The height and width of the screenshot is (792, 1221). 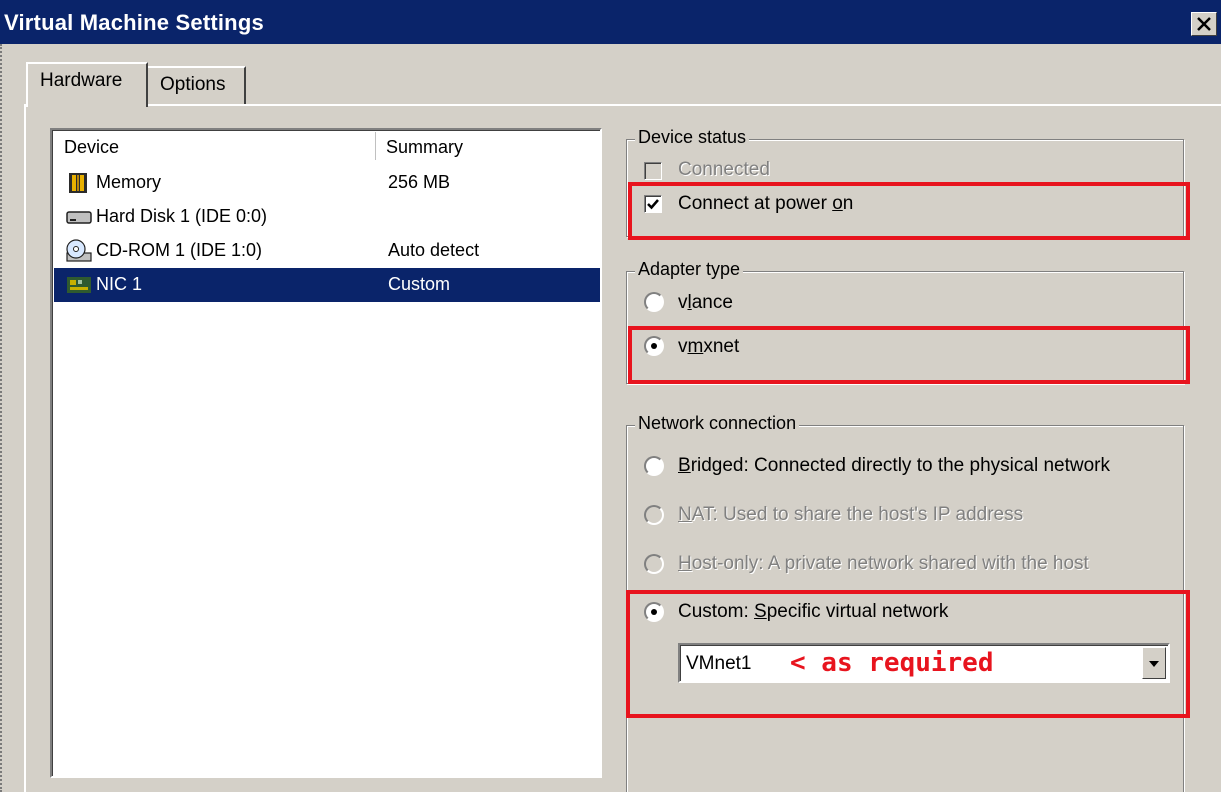 I want to click on device-name: Memory, so click(x=129, y=182).